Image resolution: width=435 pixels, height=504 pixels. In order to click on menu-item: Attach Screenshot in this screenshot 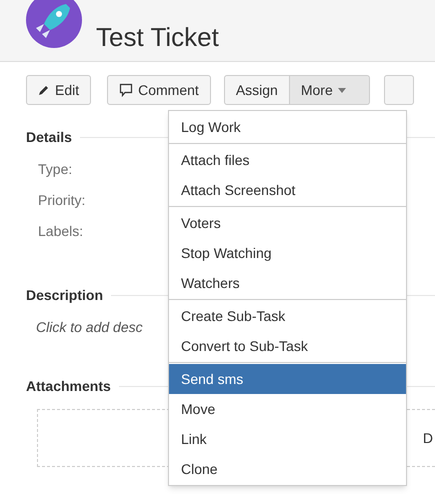, I will do `click(287, 190)`.